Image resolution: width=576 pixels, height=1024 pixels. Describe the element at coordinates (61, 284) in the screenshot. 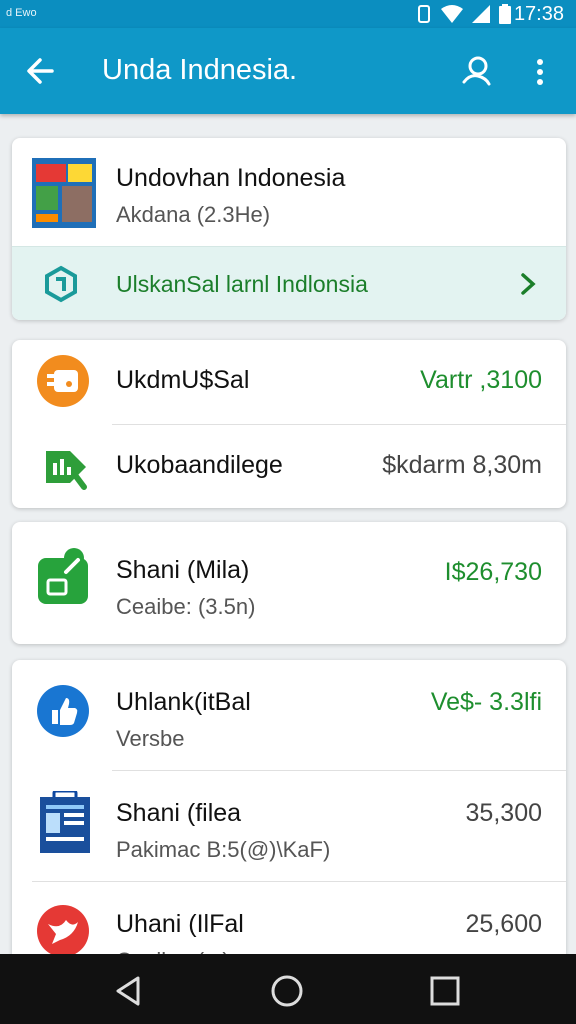

I see `hexagon-logo-icon` at that location.